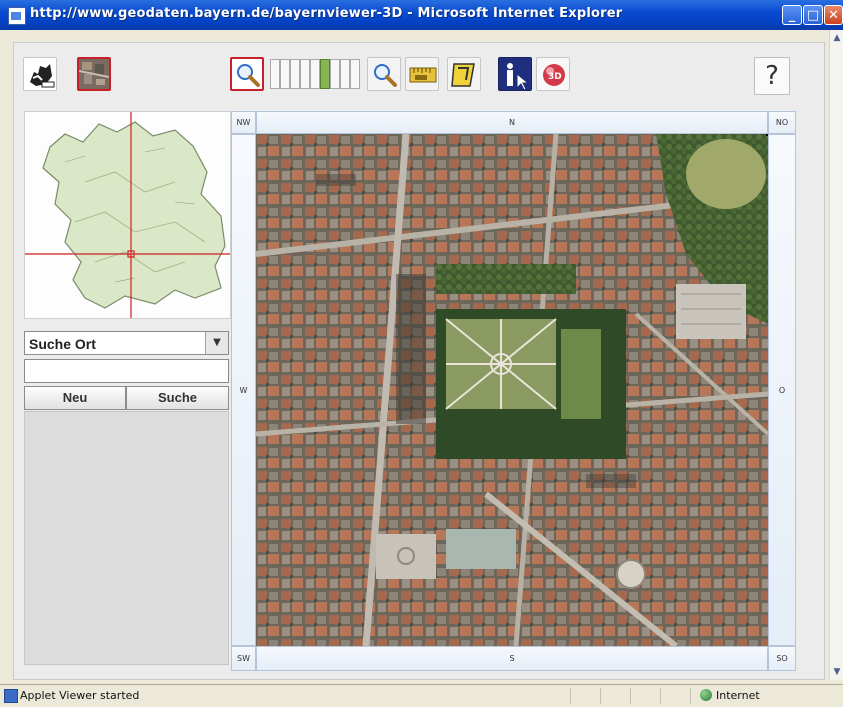 Image resolution: width=843 pixels, height=707 pixels. What do you see at coordinates (384, 74) in the screenshot?
I see `zoom-out-icon` at bounding box center [384, 74].